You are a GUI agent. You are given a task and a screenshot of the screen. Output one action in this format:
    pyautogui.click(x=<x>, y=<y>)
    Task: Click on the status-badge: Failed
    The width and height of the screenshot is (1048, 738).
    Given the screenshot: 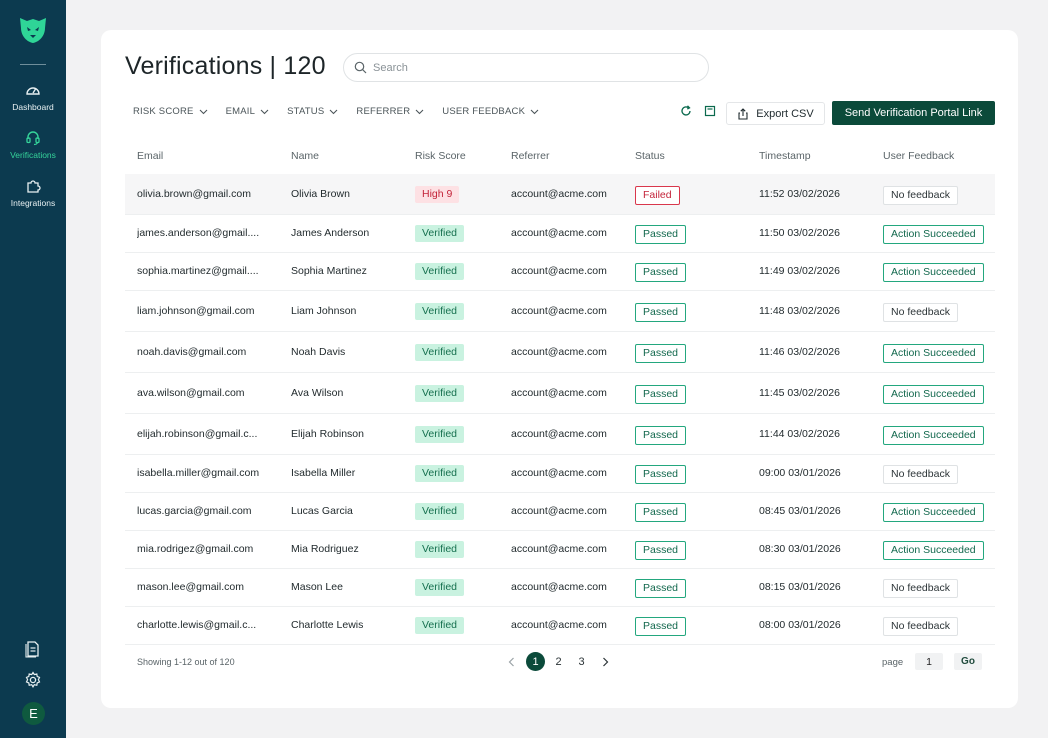 What is the action you would take?
    pyautogui.click(x=657, y=195)
    